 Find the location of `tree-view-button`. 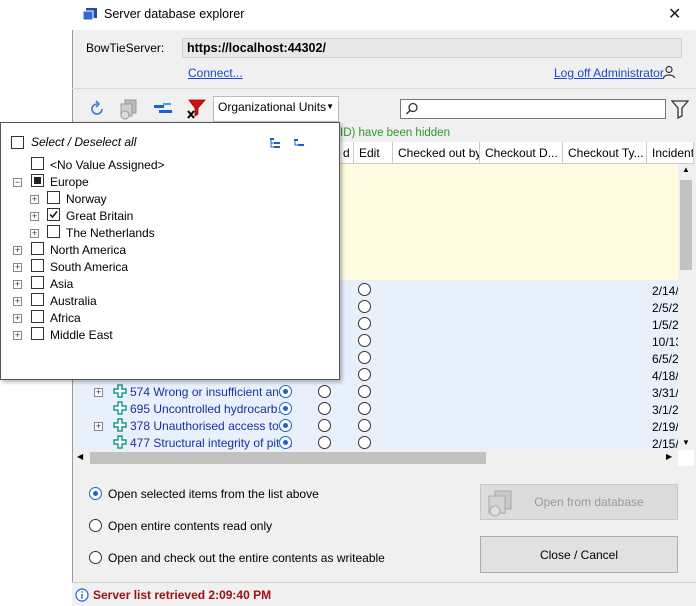

tree-view-button is located at coordinates (163, 109).